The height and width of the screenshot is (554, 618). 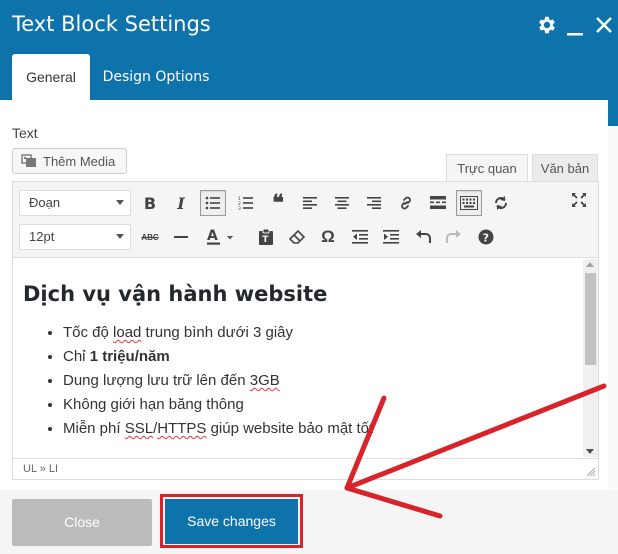 I want to click on align-center-icon, so click(x=342, y=203).